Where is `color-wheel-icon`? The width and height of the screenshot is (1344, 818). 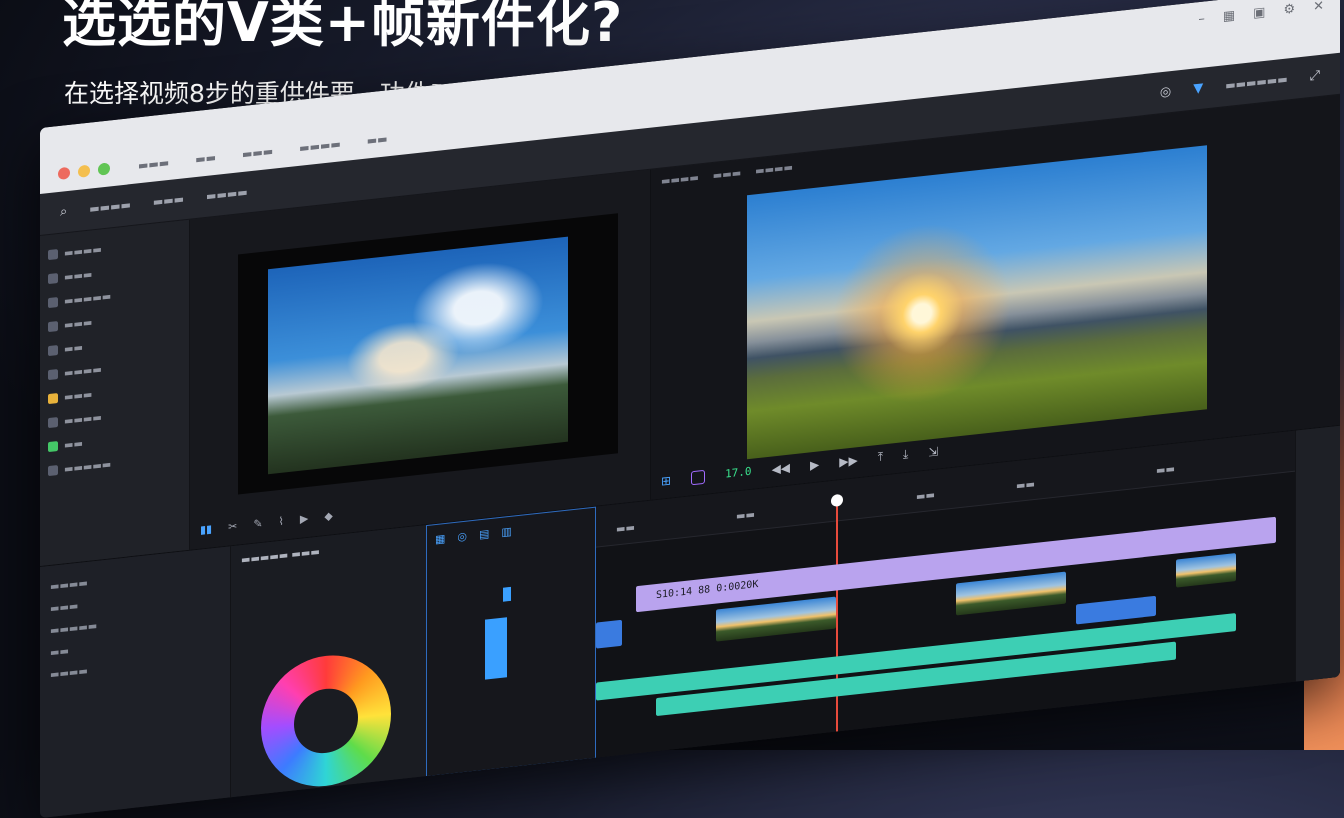
color-wheel-icon is located at coordinates (326, 720).